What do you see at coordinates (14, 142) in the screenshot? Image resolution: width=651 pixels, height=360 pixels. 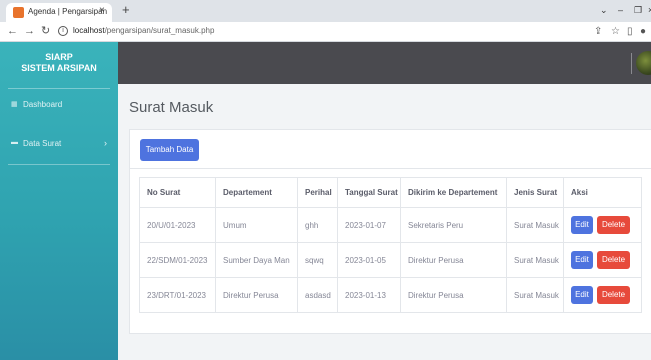 I see `folder-icon: ▬` at bounding box center [14, 142].